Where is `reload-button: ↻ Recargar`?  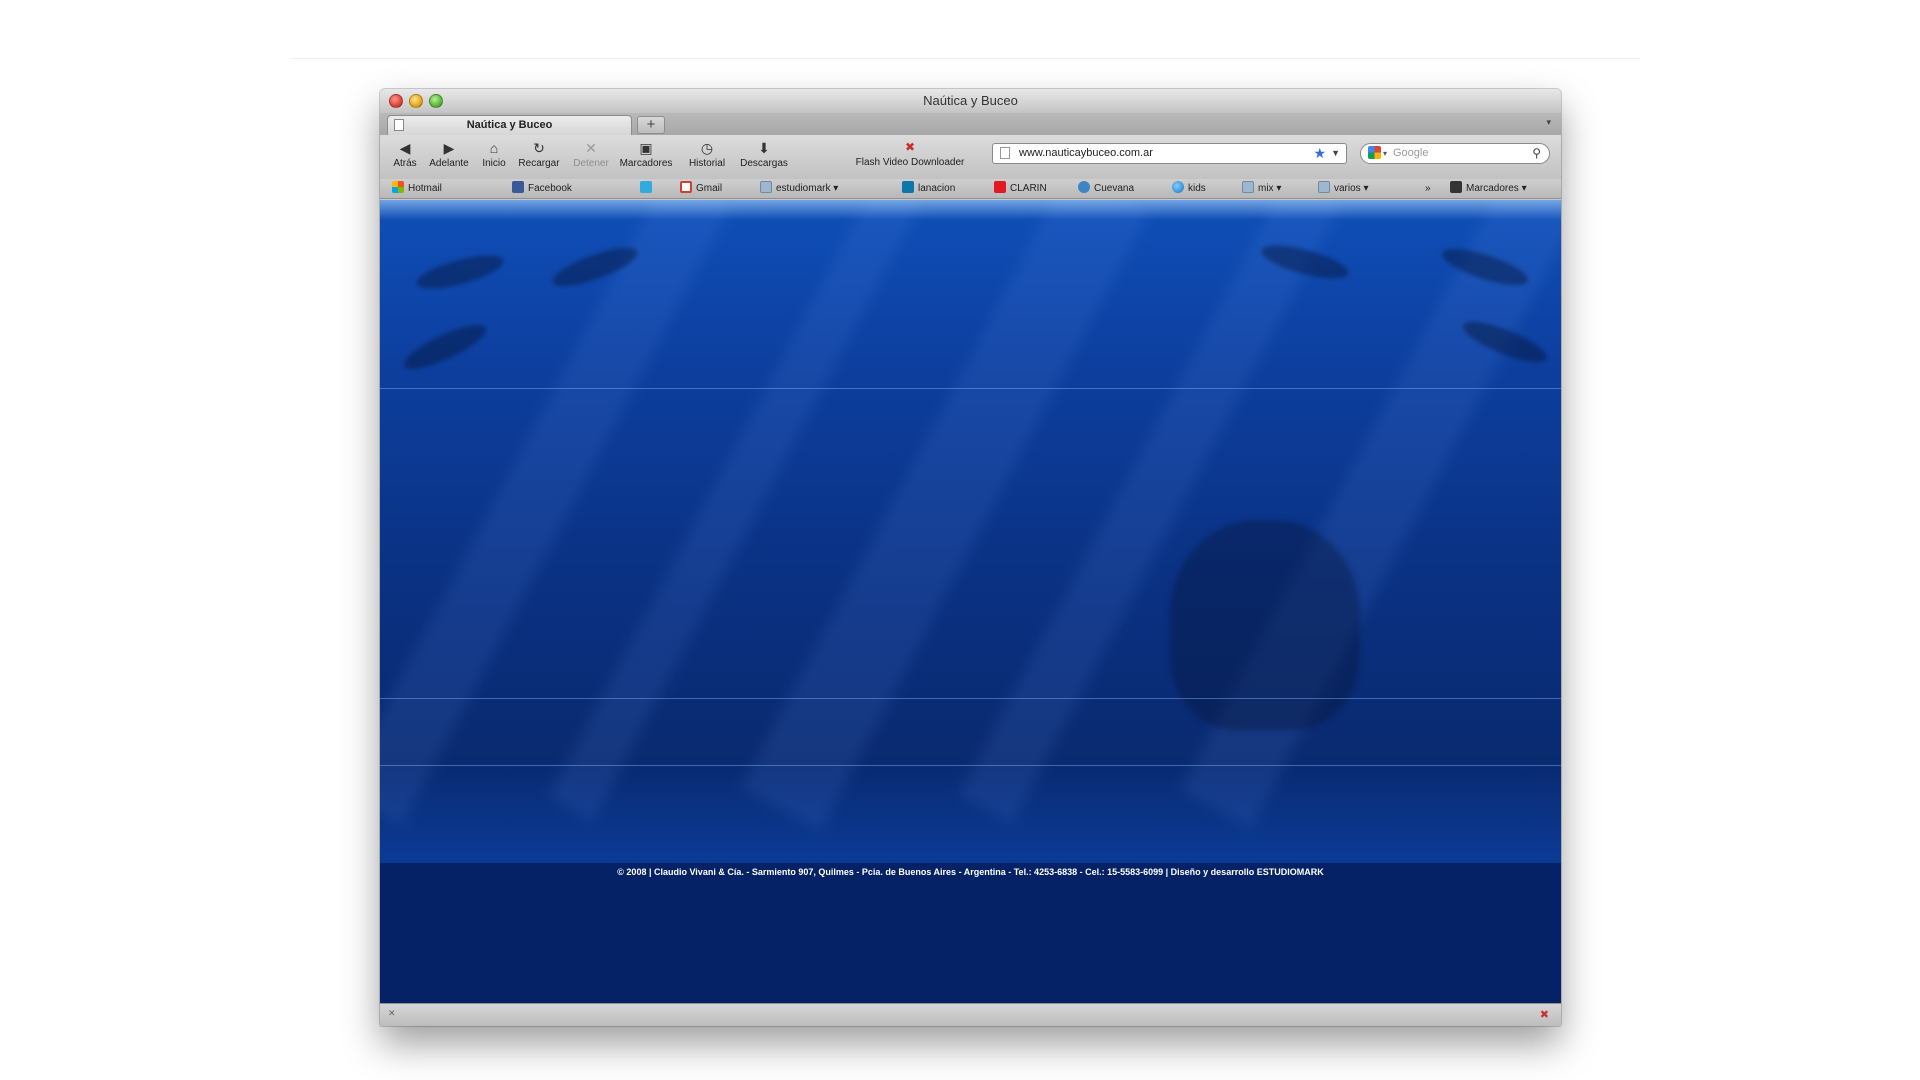 reload-button: ↻ Recargar is located at coordinates (539, 155).